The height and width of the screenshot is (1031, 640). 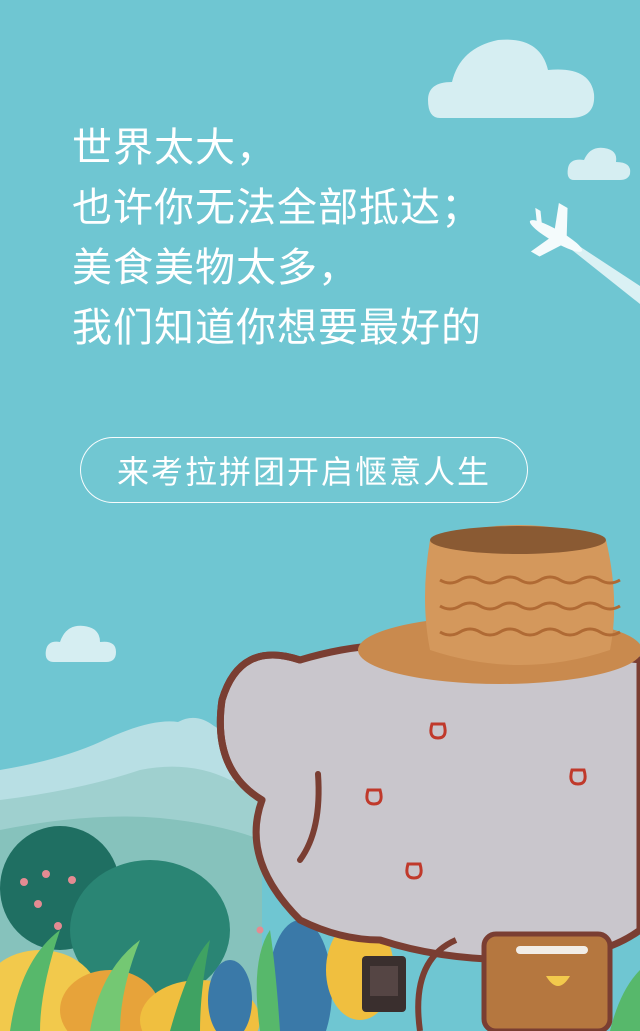 I want to click on camera-icon, so click(x=384, y=984).